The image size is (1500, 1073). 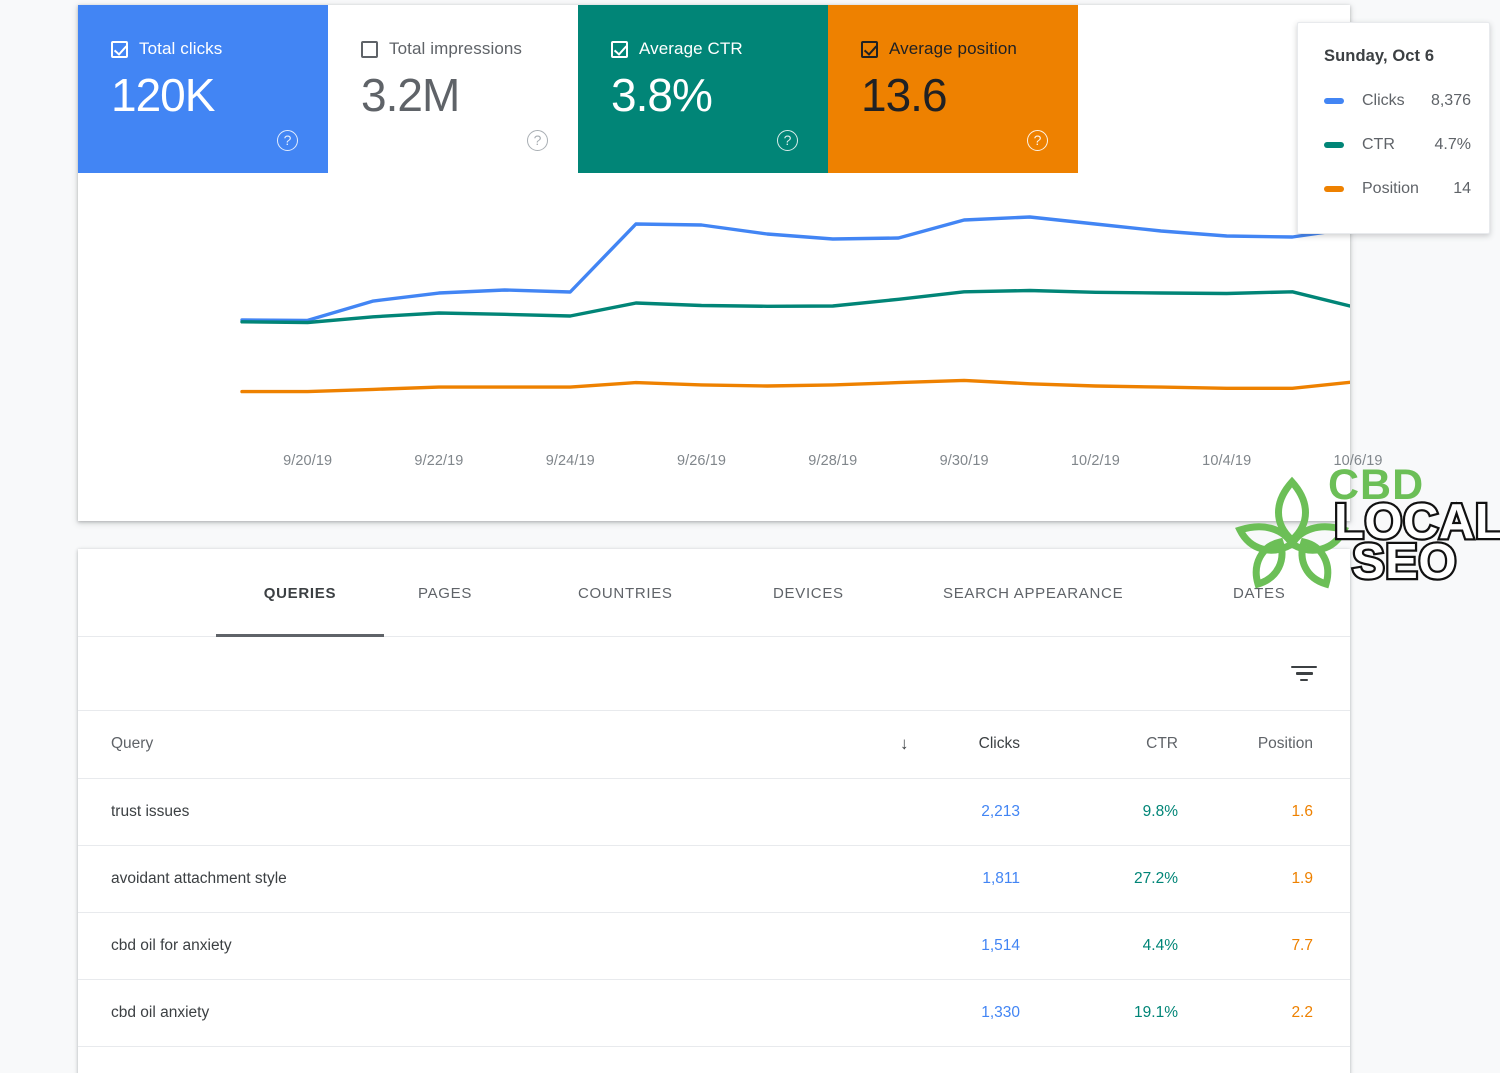 I want to click on tooltip-series-name: Position, so click(x=1390, y=188).